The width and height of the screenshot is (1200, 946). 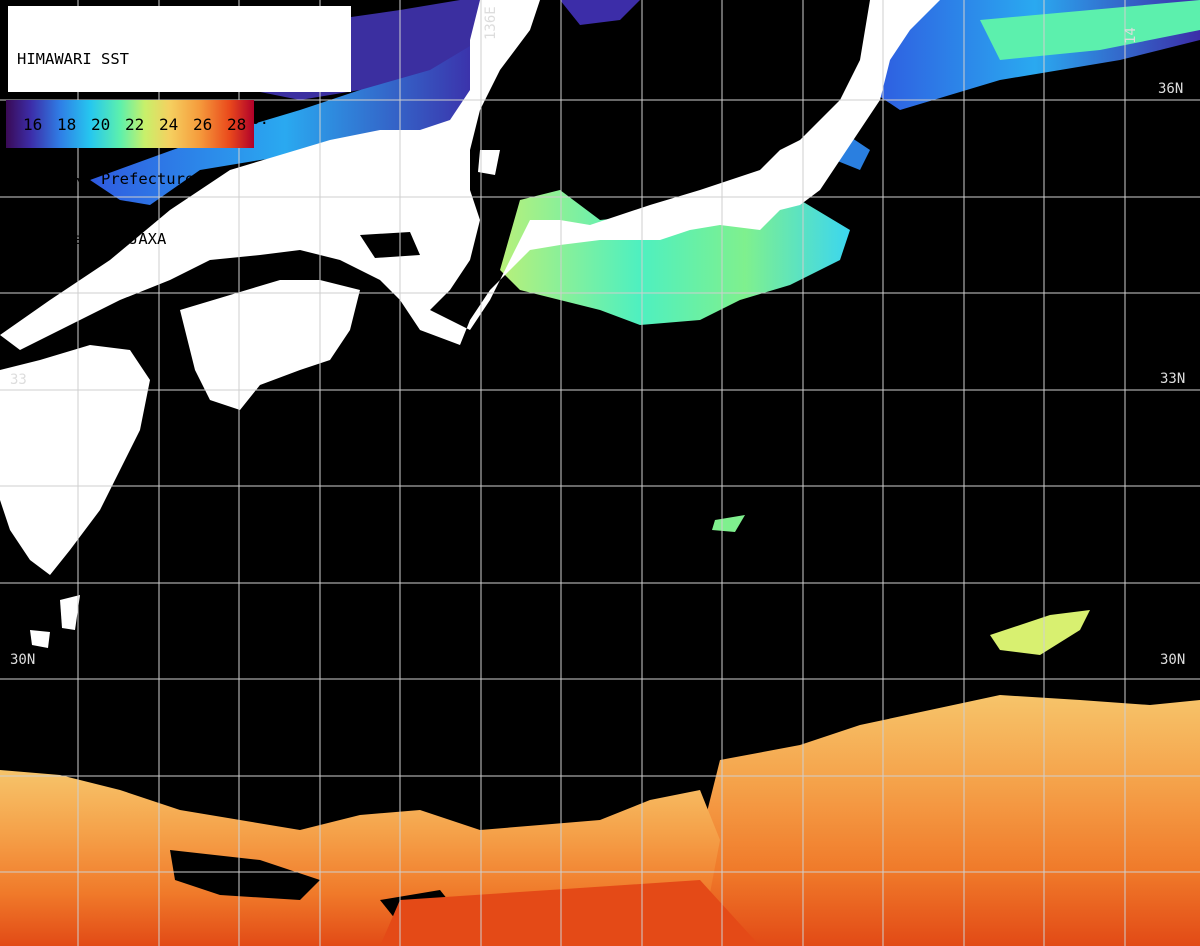 What do you see at coordinates (135, 124) in the screenshot?
I see `legend-tick: 22` at bounding box center [135, 124].